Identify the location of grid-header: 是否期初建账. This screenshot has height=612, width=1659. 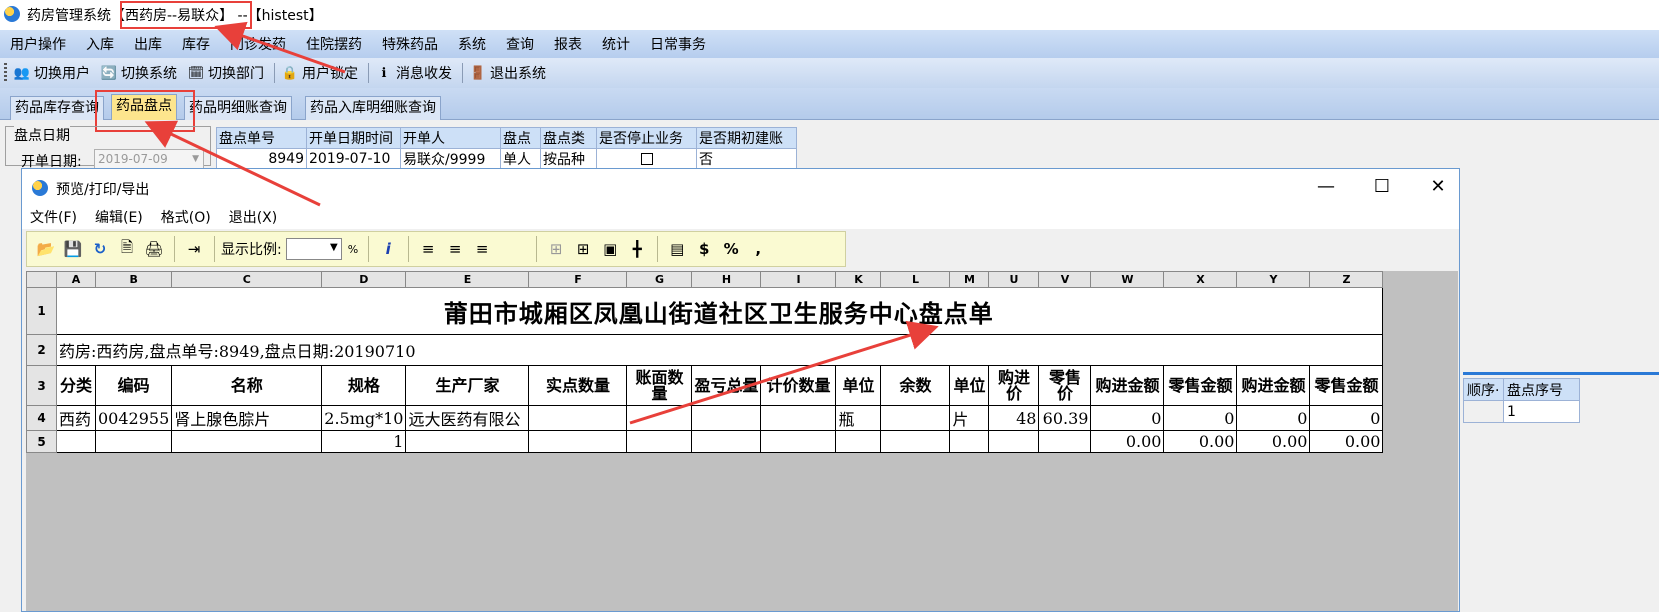
(746, 138).